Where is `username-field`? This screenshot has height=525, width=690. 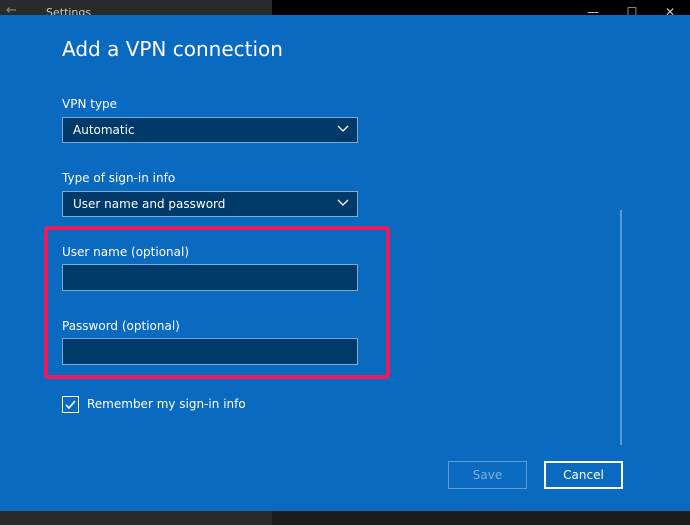 username-field is located at coordinates (210, 277).